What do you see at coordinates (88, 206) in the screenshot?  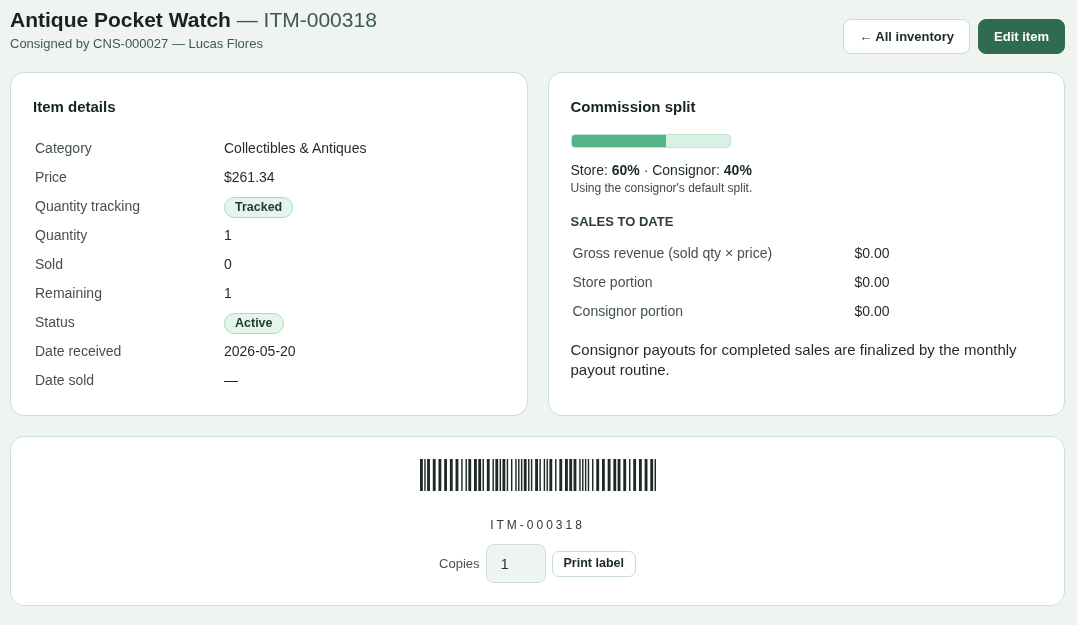 I see `field-label: Quantity tracking` at bounding box center [88, 206].